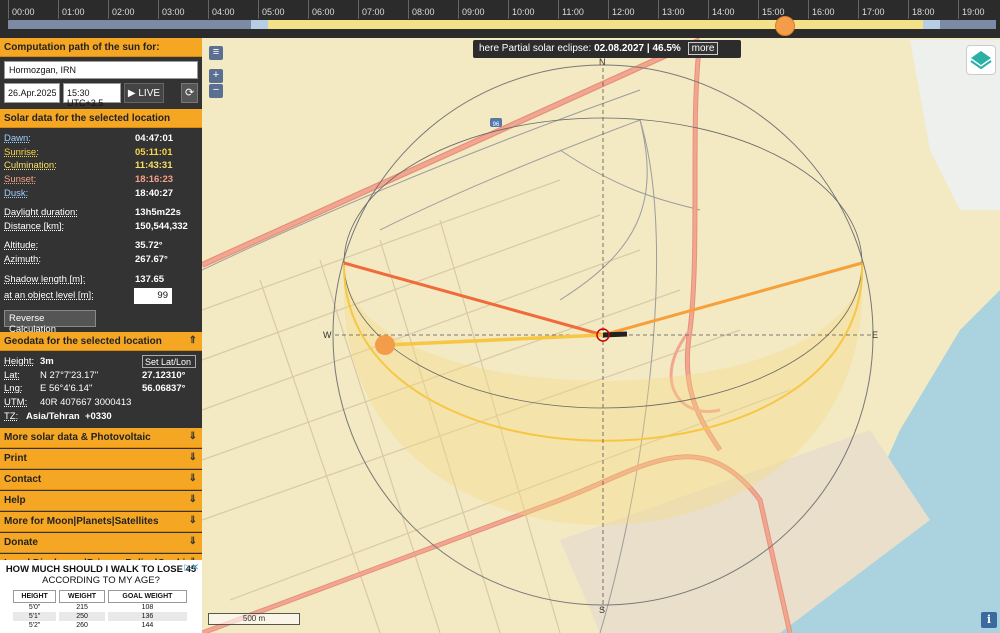  Describe the element at coordinates (703, 48) in the screenshot. I see `eclipse-more-button: more` at that location.